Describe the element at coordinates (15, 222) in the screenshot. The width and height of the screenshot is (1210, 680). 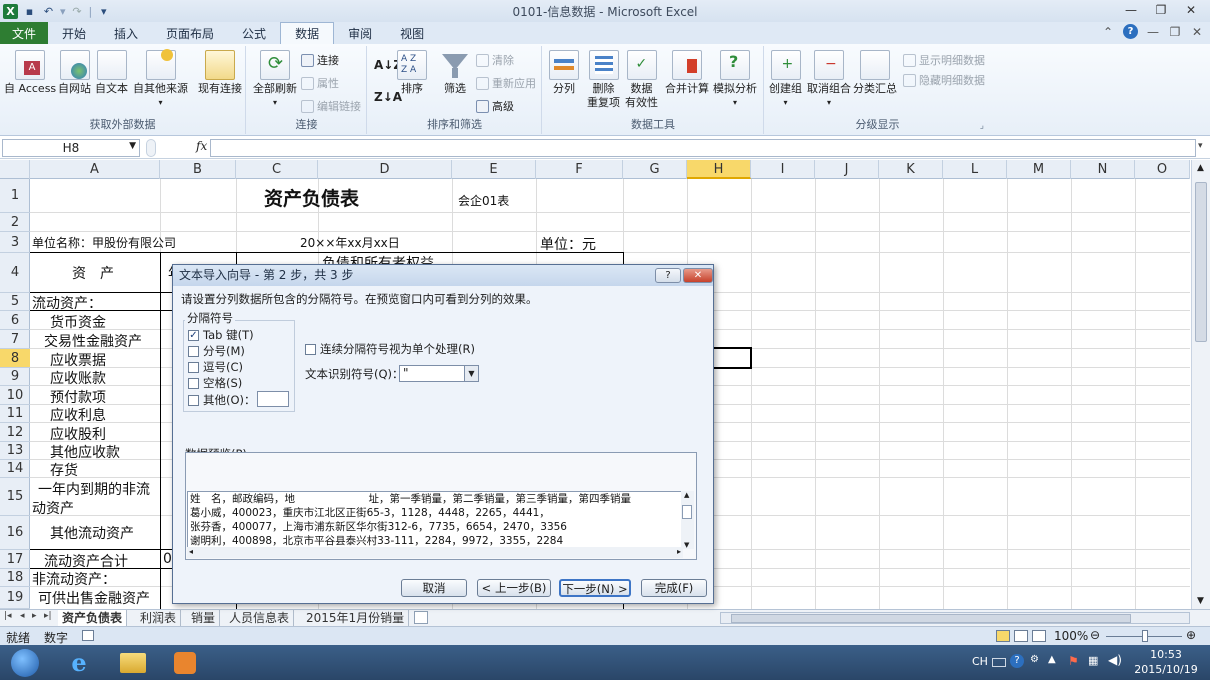
I see `row-header: 2` at that location.